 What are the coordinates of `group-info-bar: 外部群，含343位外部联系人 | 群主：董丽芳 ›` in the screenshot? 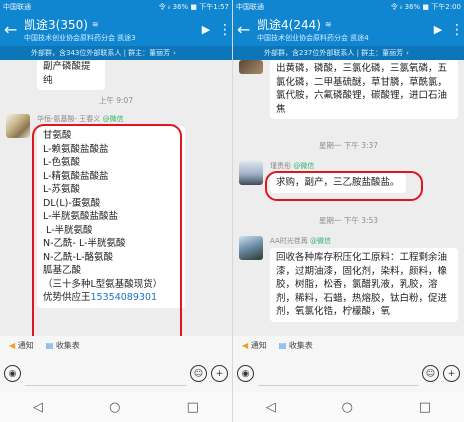 It's located at (116, 53).